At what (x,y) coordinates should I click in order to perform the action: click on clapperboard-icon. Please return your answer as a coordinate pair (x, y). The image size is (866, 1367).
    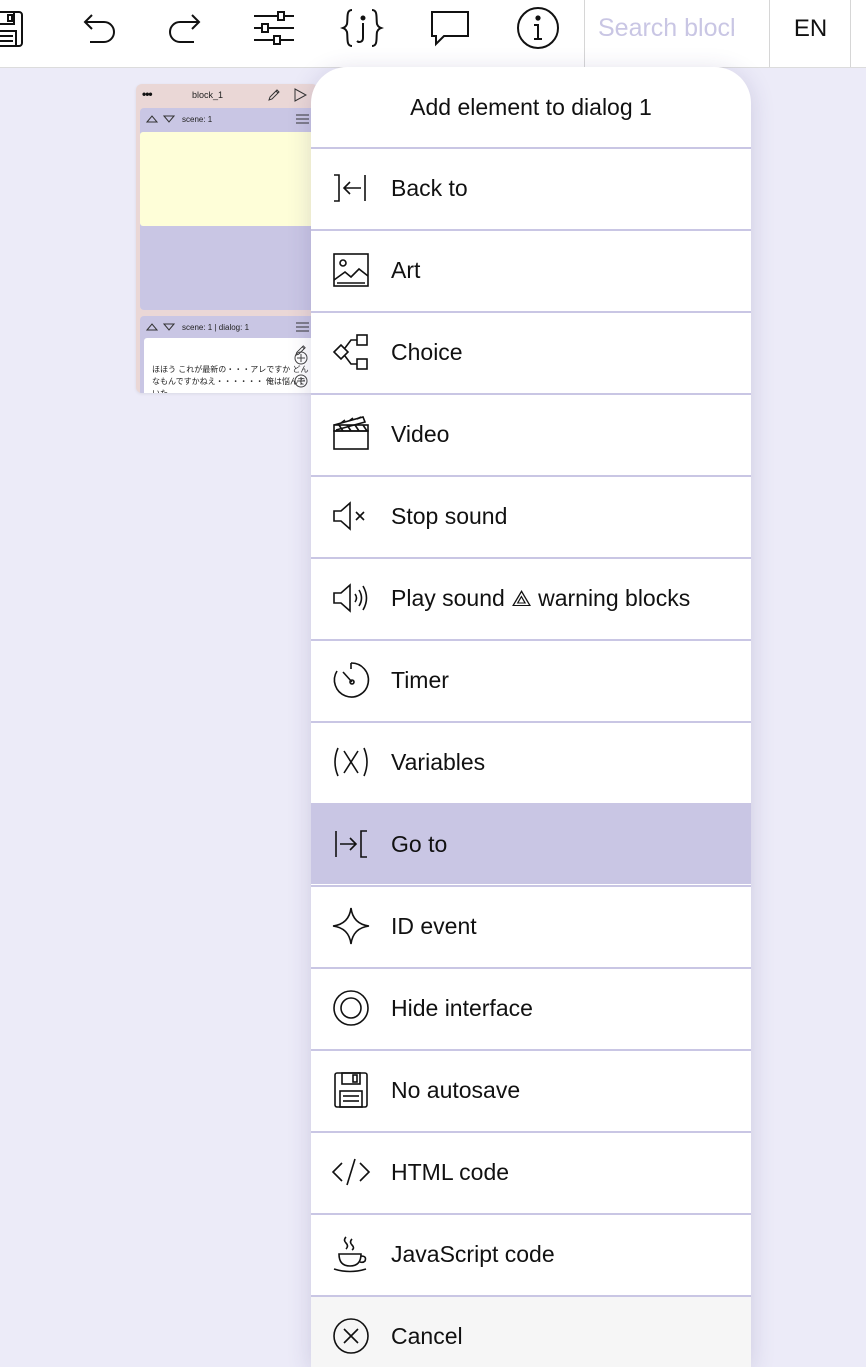
    Looking at the image, I should click on (351, 434).